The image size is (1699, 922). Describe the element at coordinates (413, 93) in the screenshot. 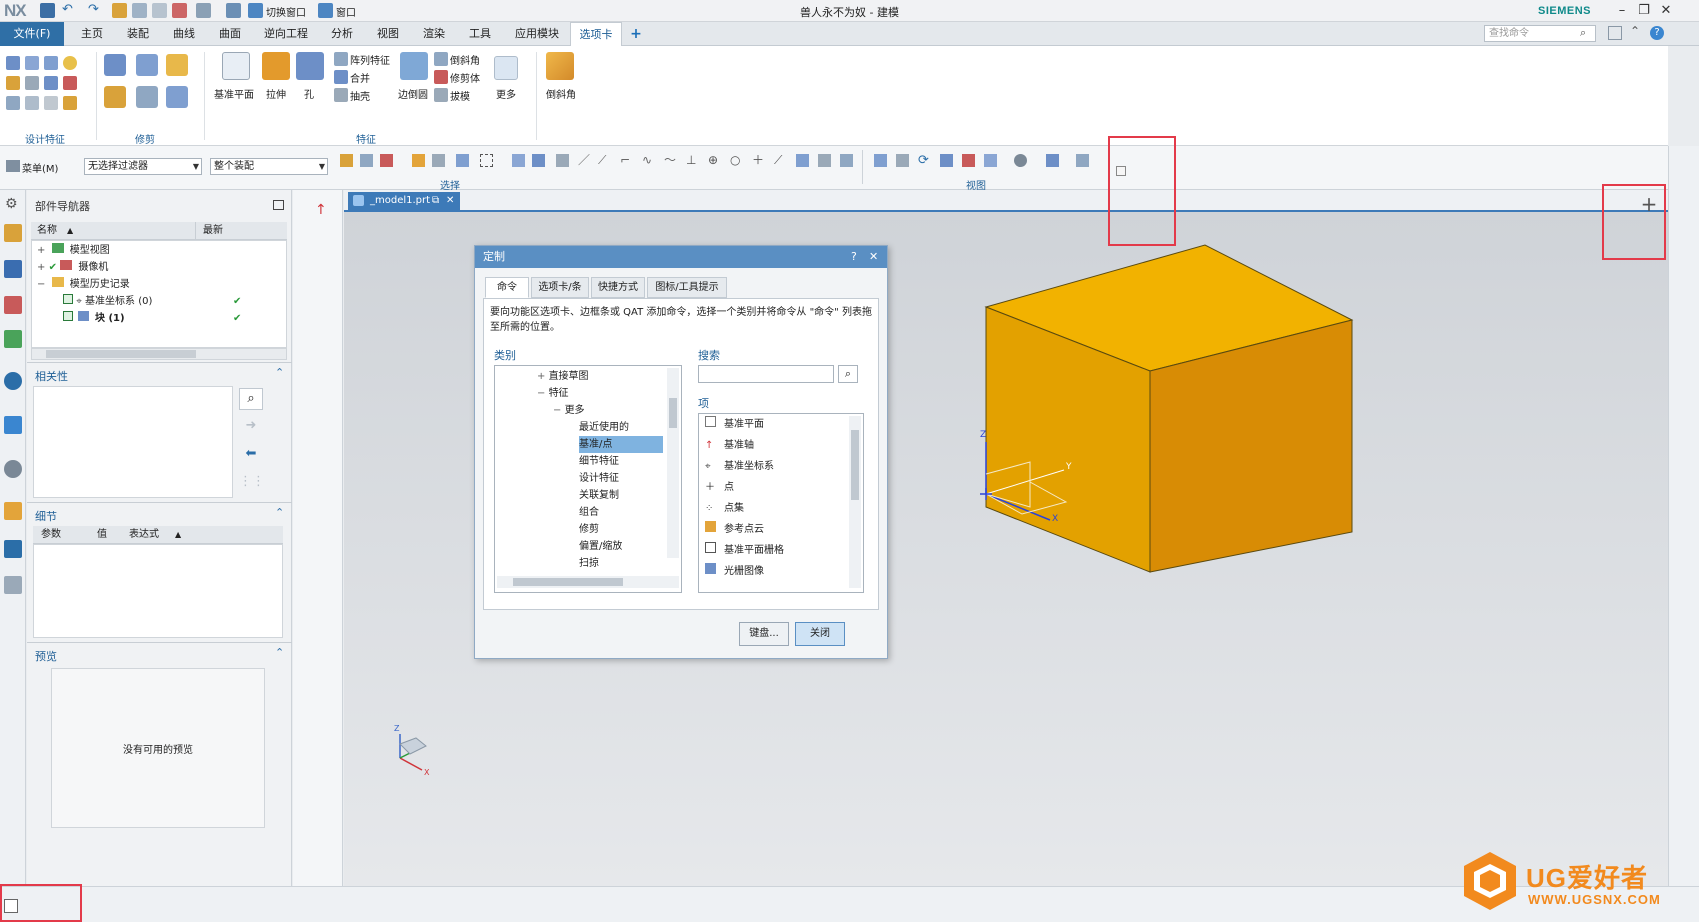

I see `edge-blend-button: 边倒圆` at that location.